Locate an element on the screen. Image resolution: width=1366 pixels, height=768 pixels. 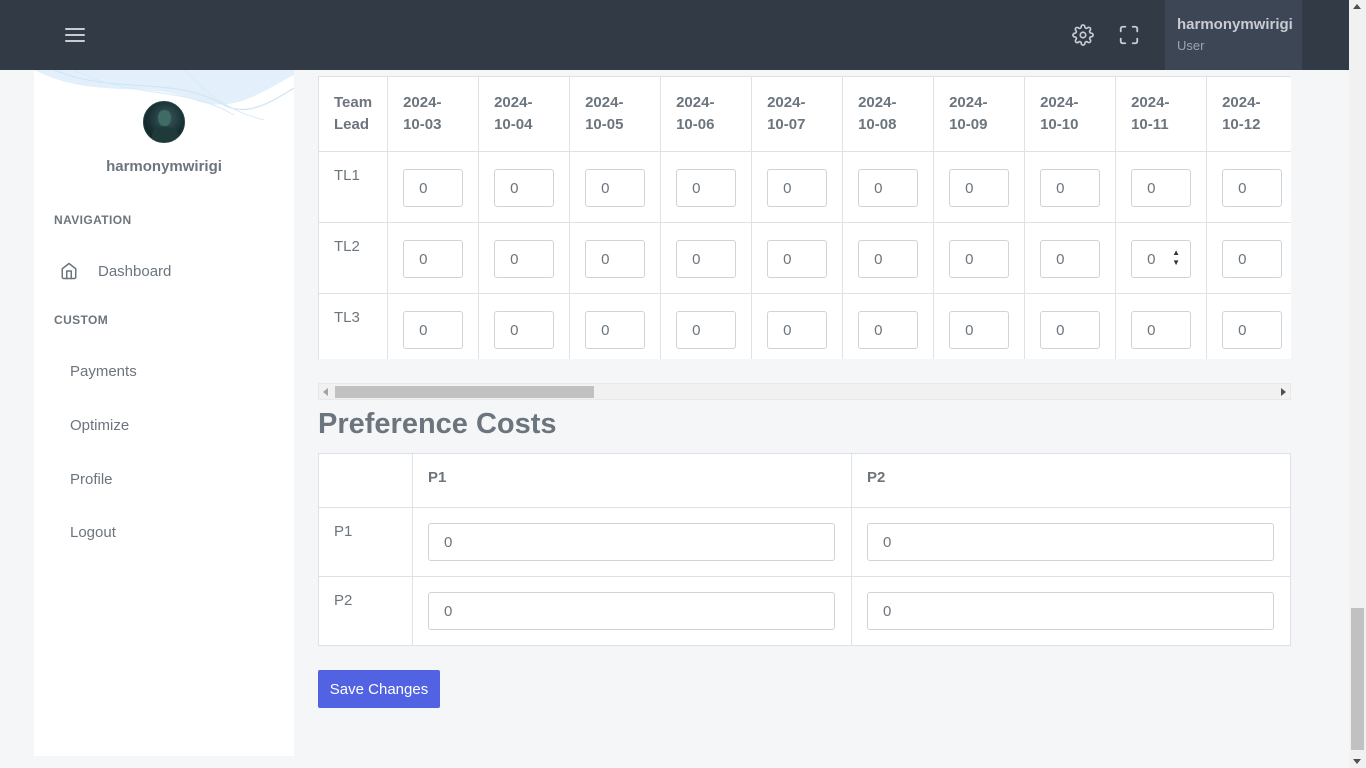
column-header-empty is located at coordinates (365, 480).